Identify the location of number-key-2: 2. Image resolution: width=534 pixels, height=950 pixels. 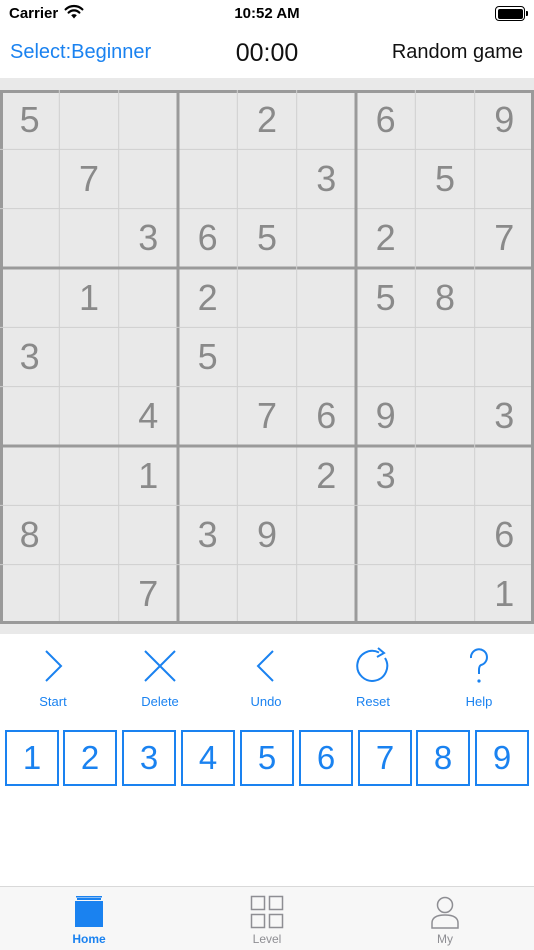
(90, 758).